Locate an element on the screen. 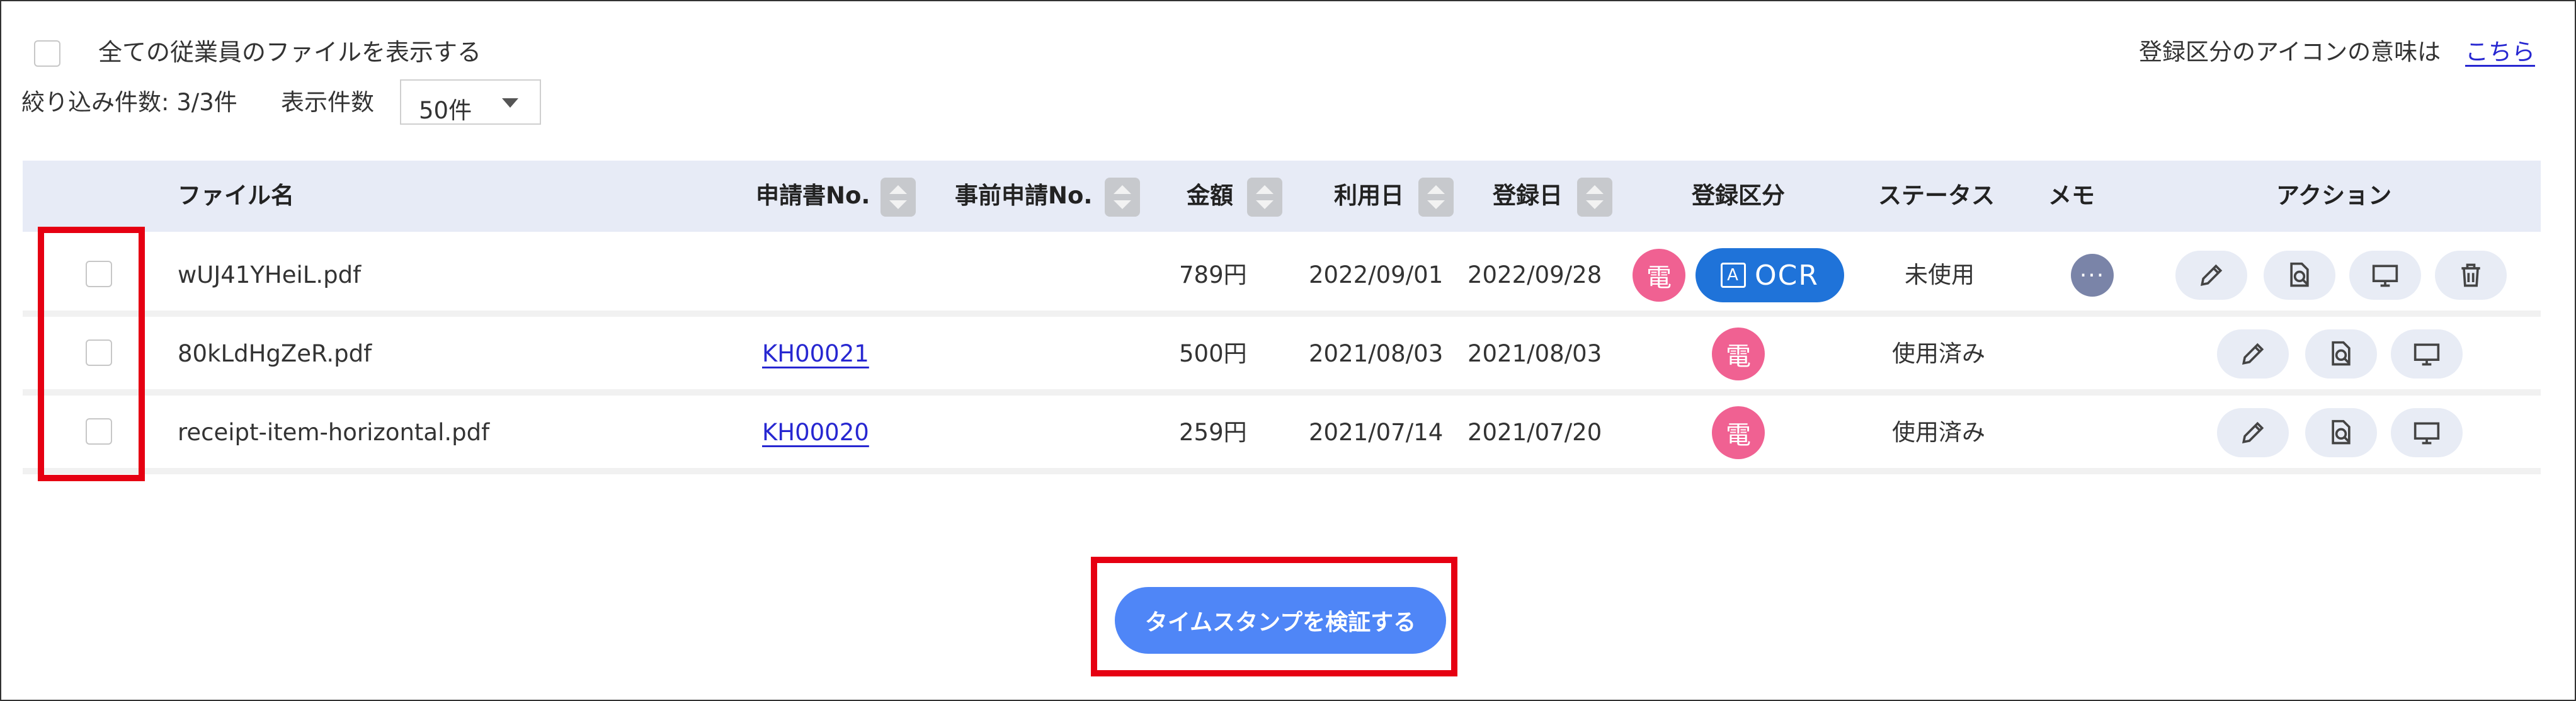 This screenshot has height=701, width=2576. show-all-checkbox is located at coordinates (47, 53).